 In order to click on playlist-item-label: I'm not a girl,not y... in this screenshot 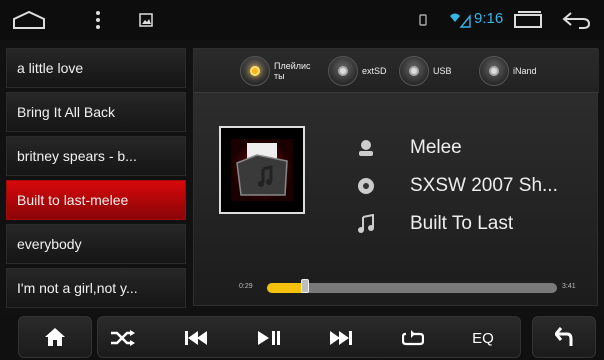, I will do `click(77, 288)`.